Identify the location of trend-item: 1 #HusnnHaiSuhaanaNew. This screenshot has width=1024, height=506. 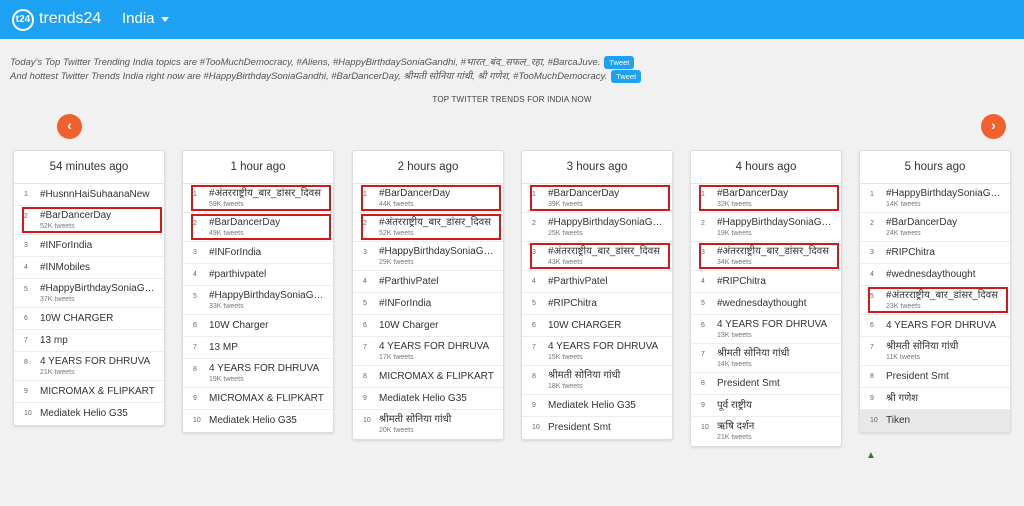
(89, 195).